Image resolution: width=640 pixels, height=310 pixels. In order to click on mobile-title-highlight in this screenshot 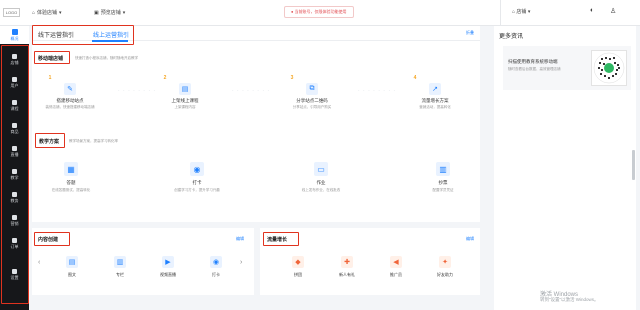, I will do `click(52, 57)`.